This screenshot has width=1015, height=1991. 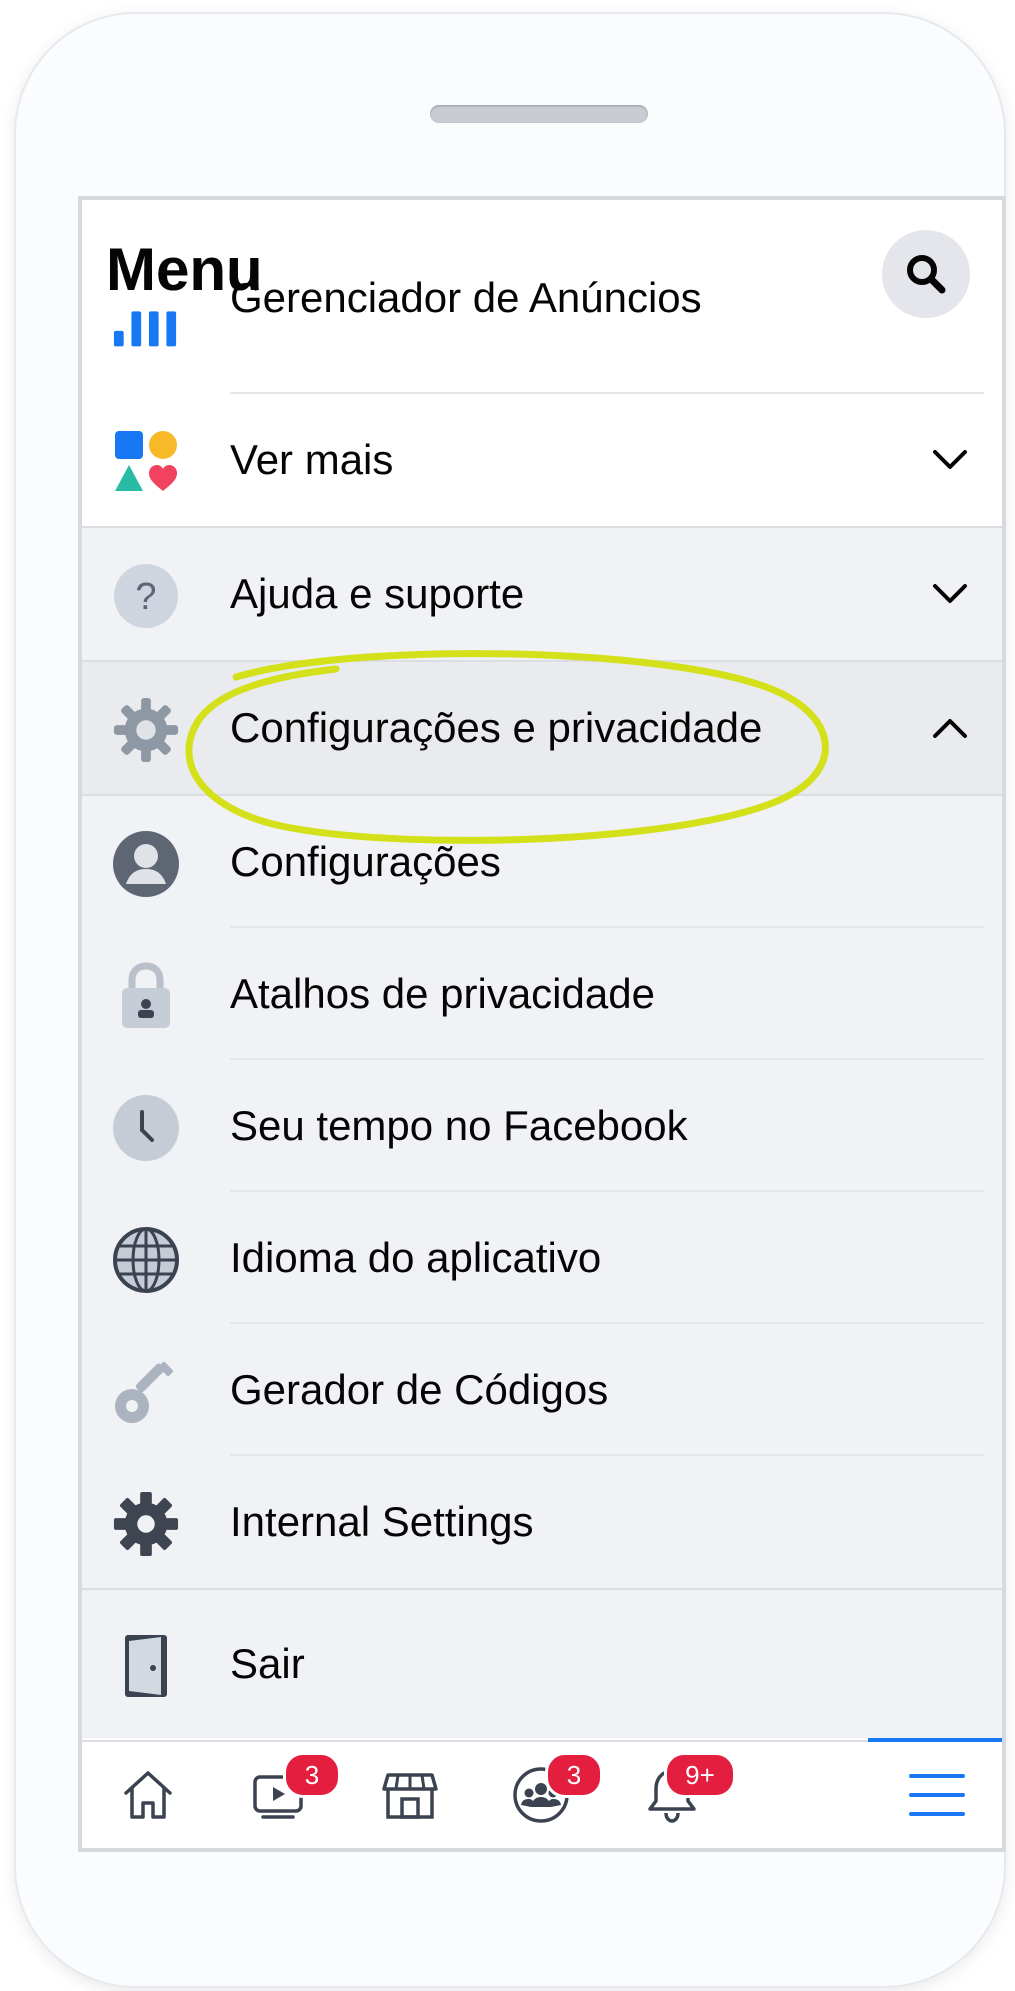 I want to click on search-button-overlay, so click(x=926, y=274).